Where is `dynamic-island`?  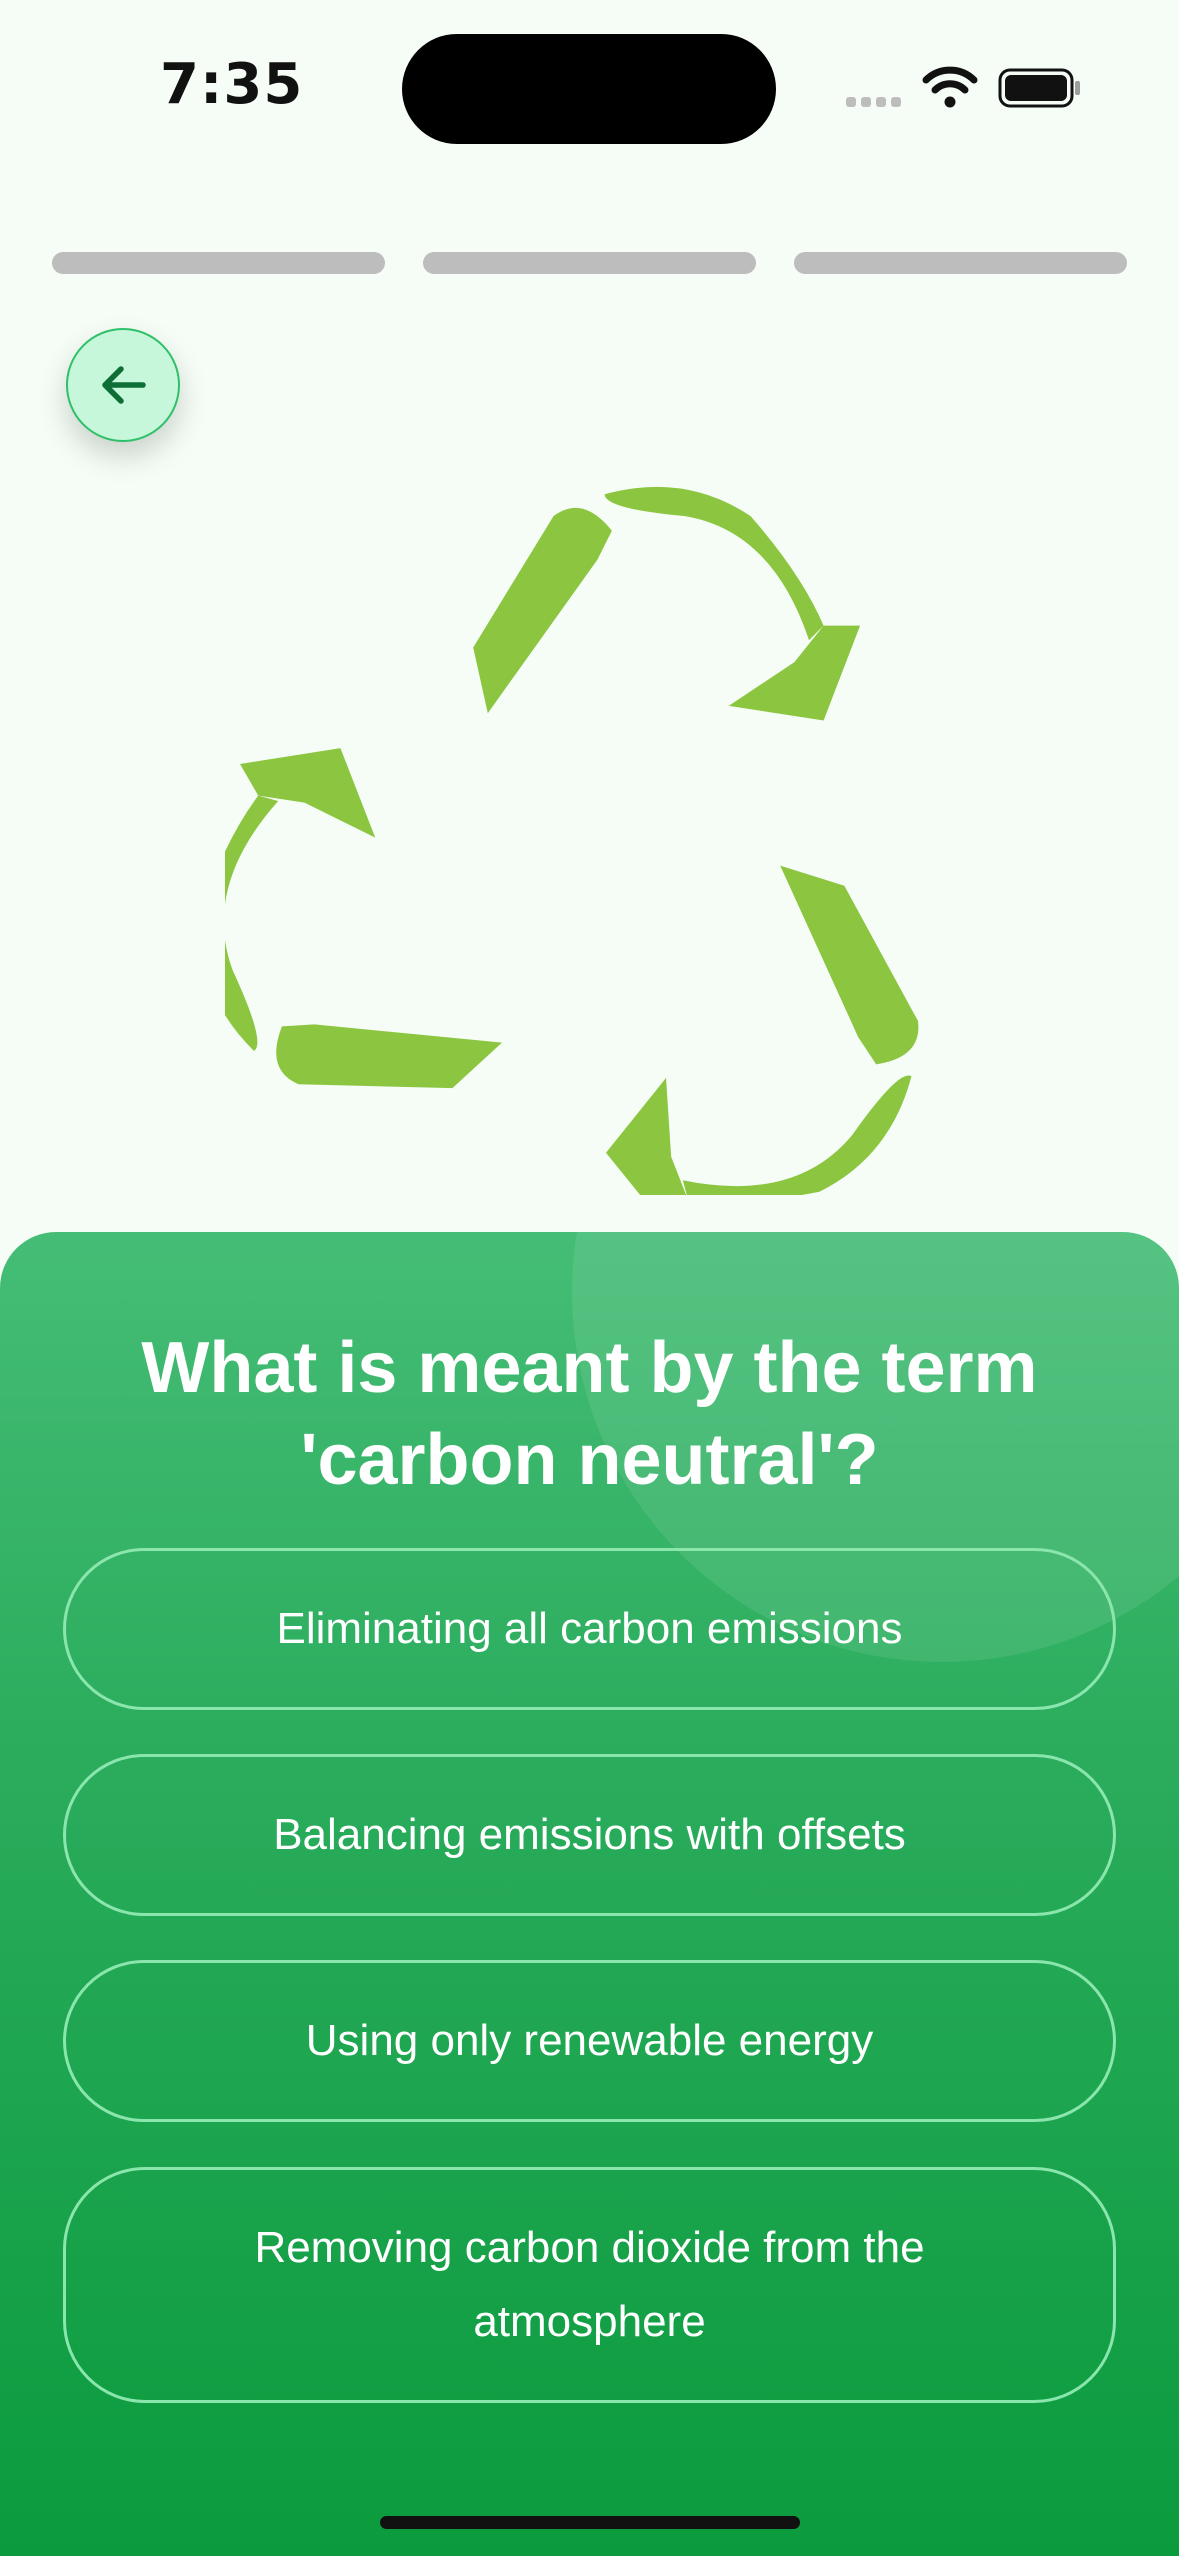
dynamic-island is located at coordinates (589, 89).